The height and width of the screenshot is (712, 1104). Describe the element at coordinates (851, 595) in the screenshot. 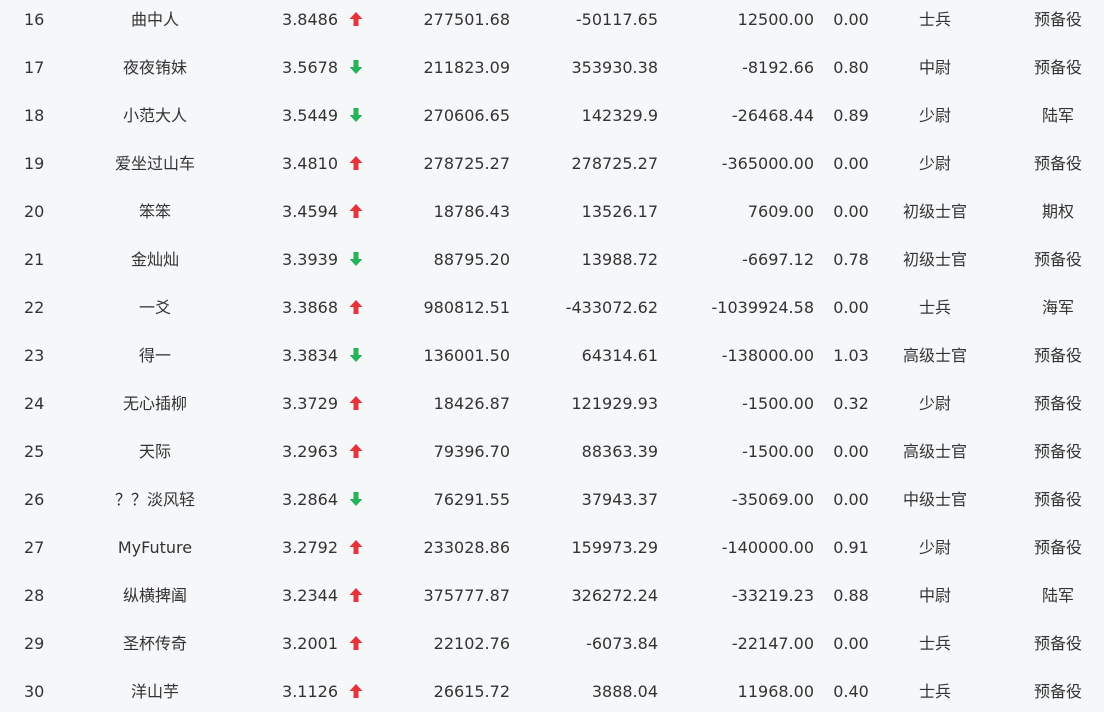

I see `value4-cell: 0.88` at that location.